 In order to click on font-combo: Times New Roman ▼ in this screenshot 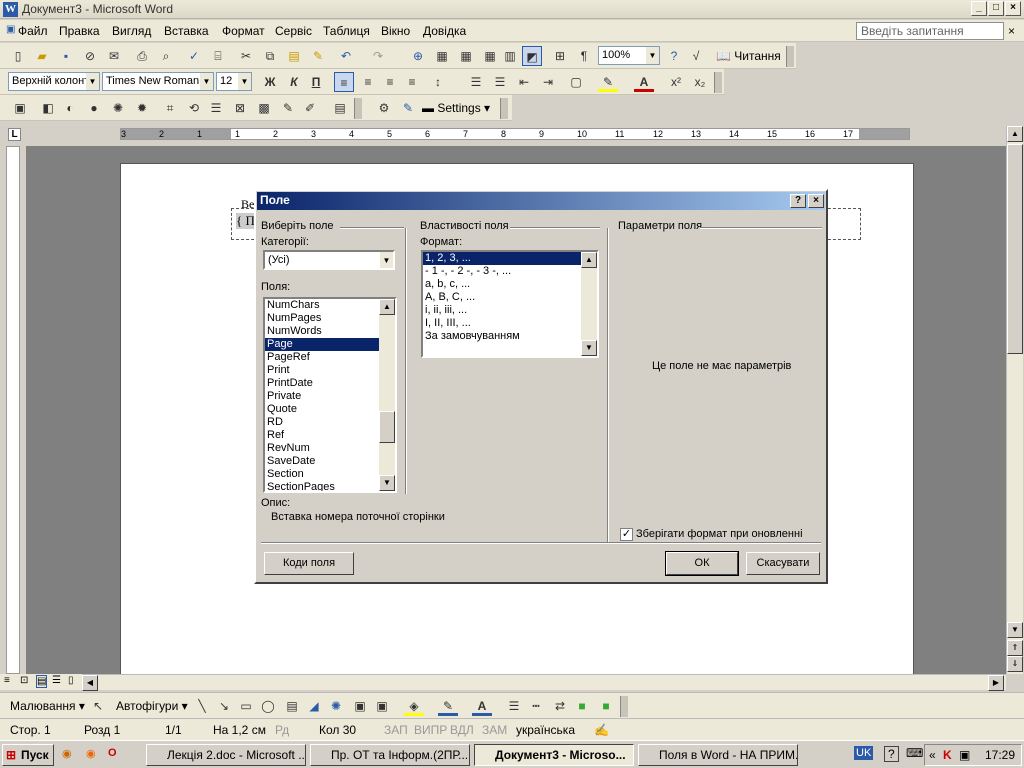, I will do `click(158, 81)`.